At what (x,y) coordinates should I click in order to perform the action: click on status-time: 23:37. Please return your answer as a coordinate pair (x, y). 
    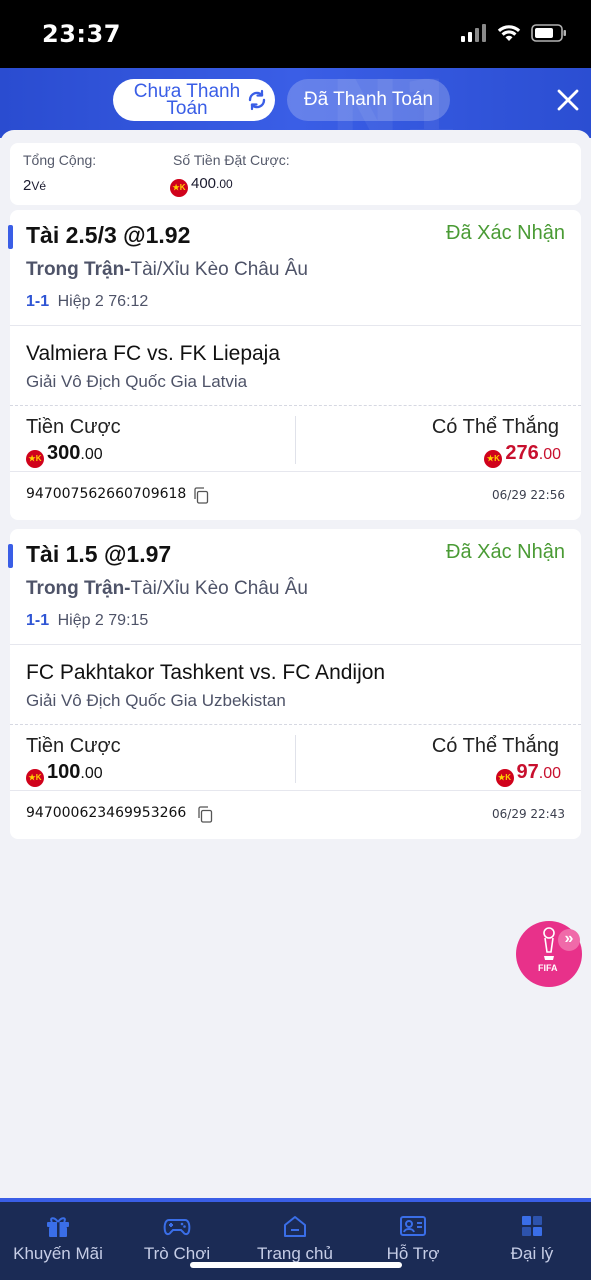
    Looking at the image, I should click on (81, 34).